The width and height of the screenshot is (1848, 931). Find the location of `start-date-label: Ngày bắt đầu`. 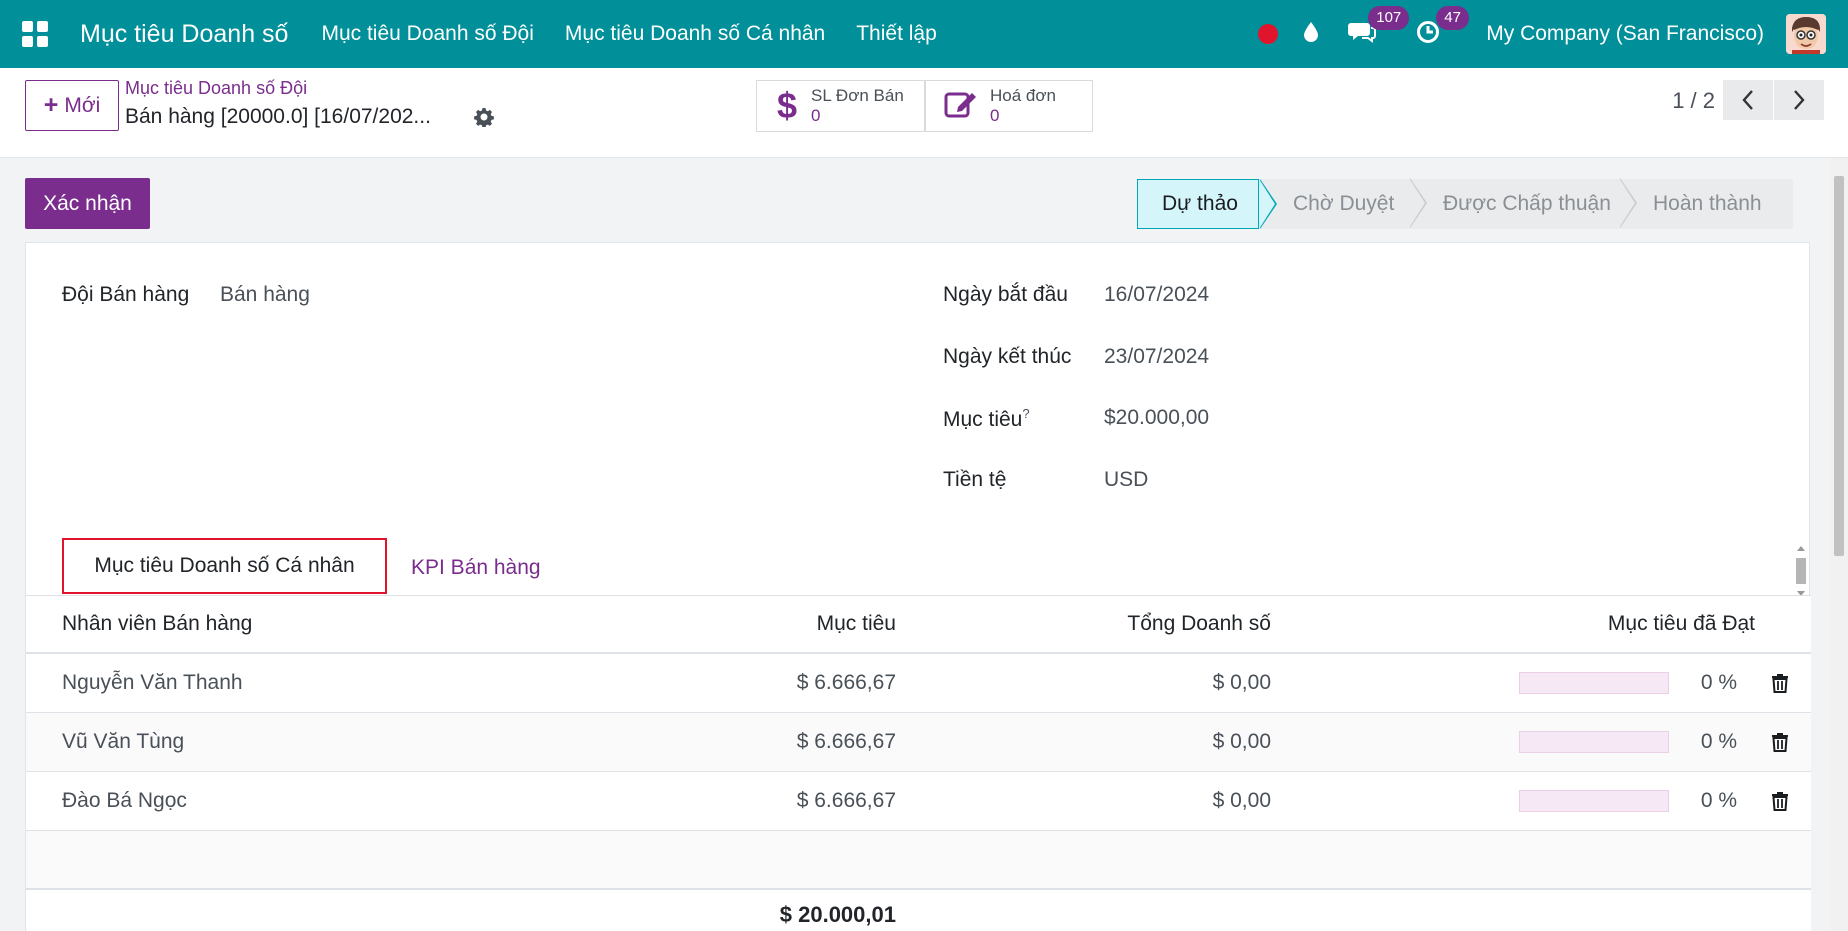

start-date-label: Ngày bắt đầu is located at coordinates (1005, 294).